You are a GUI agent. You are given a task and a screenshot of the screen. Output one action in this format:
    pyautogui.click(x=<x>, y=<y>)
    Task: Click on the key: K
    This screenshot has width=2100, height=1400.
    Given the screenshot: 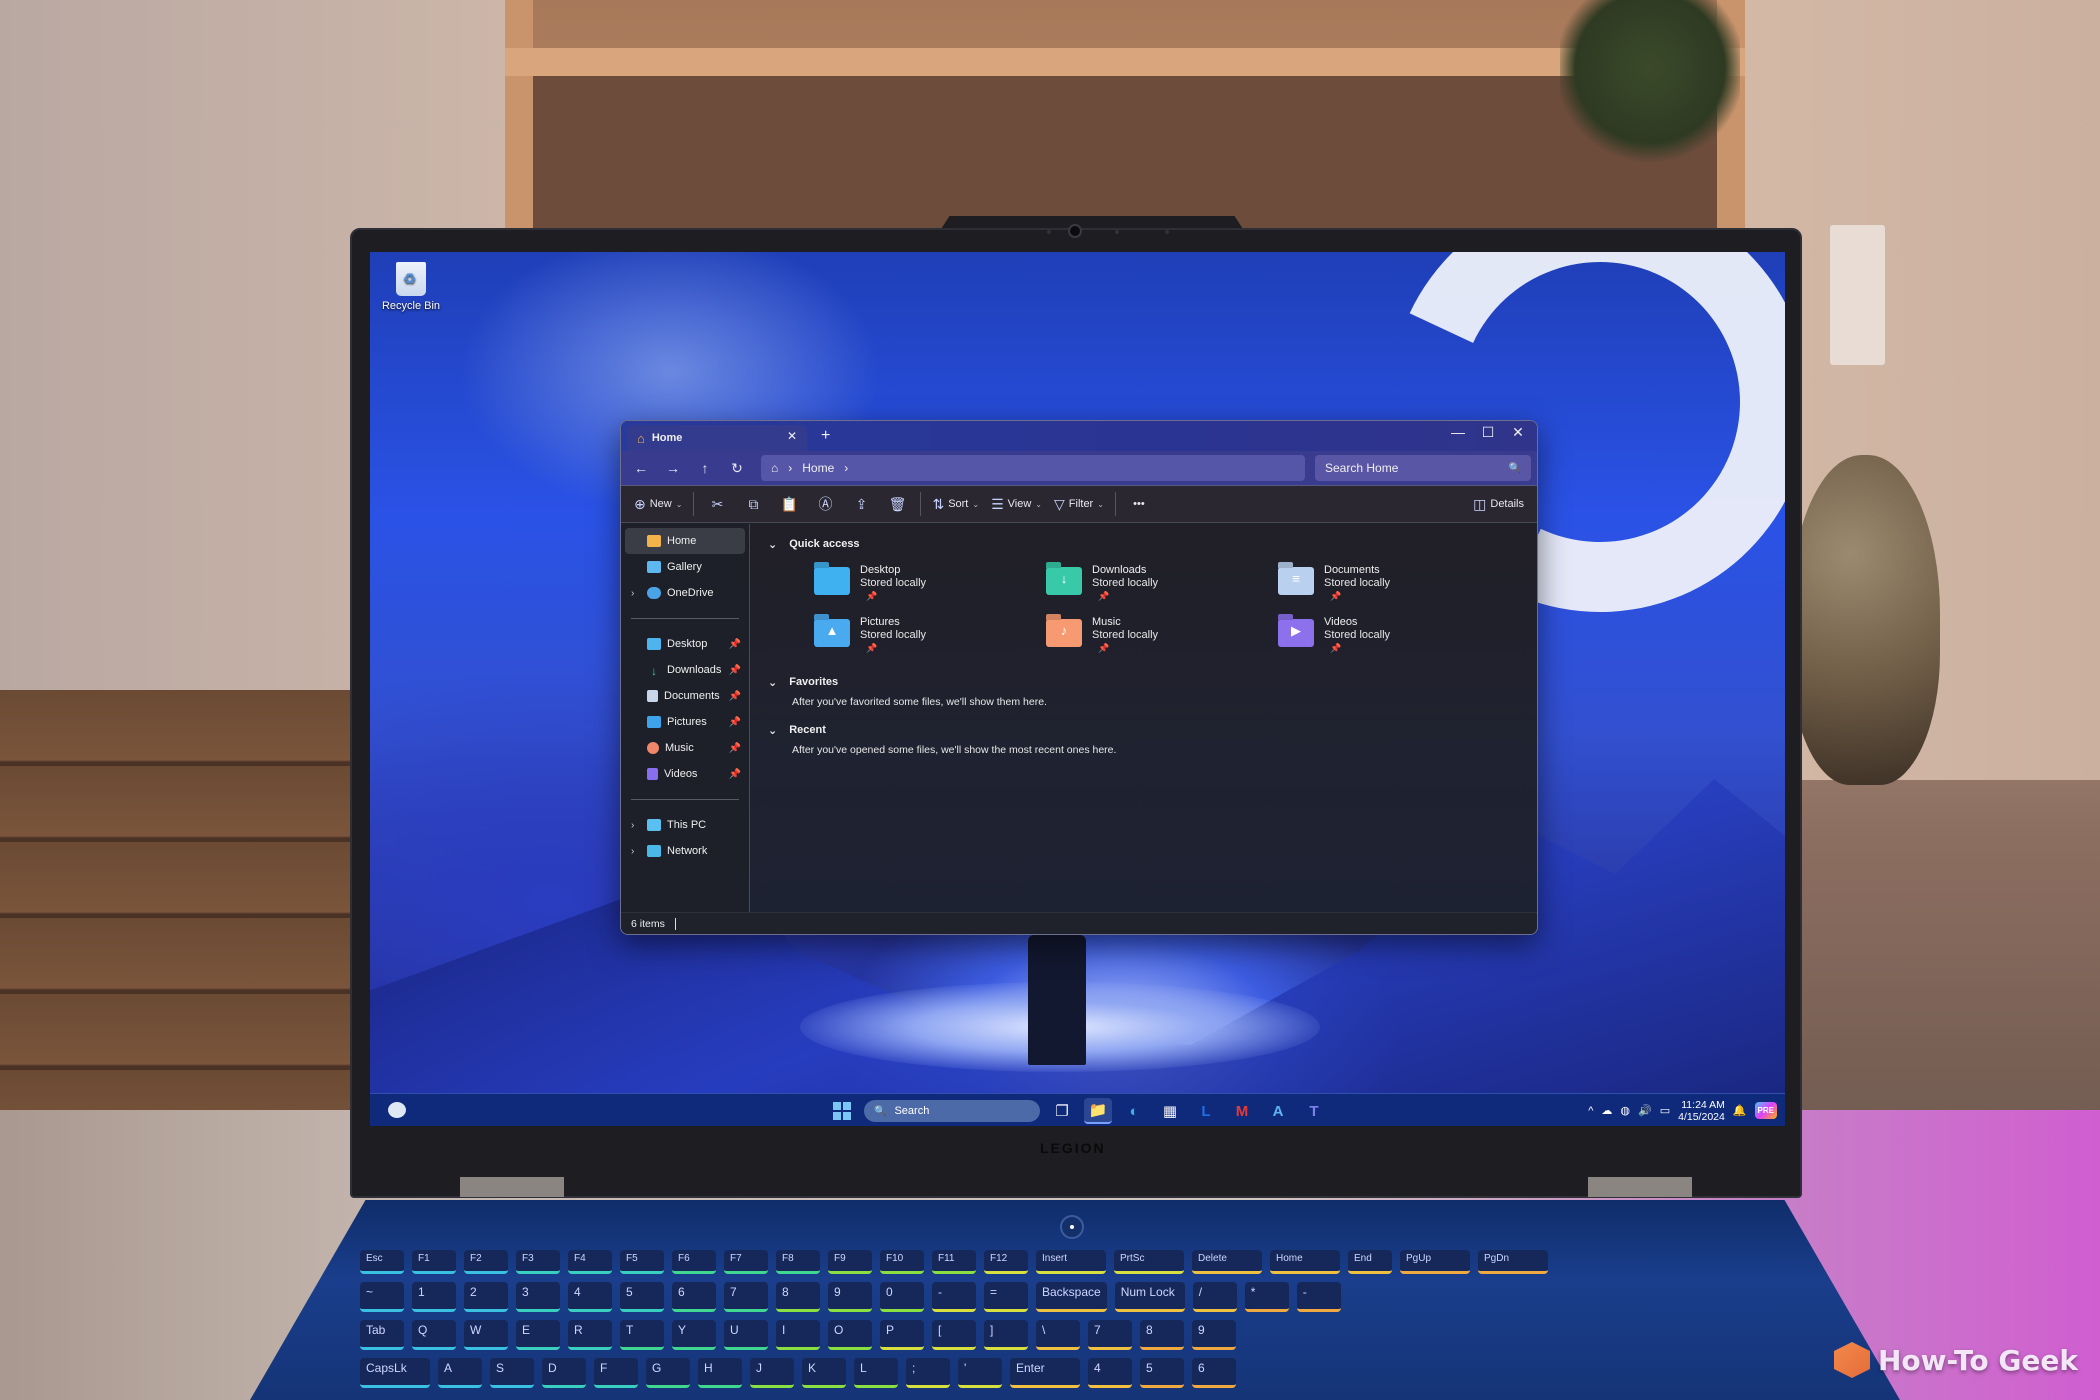 What is the action you would take?
    pyautogui.click(x=824, y=1373)
    